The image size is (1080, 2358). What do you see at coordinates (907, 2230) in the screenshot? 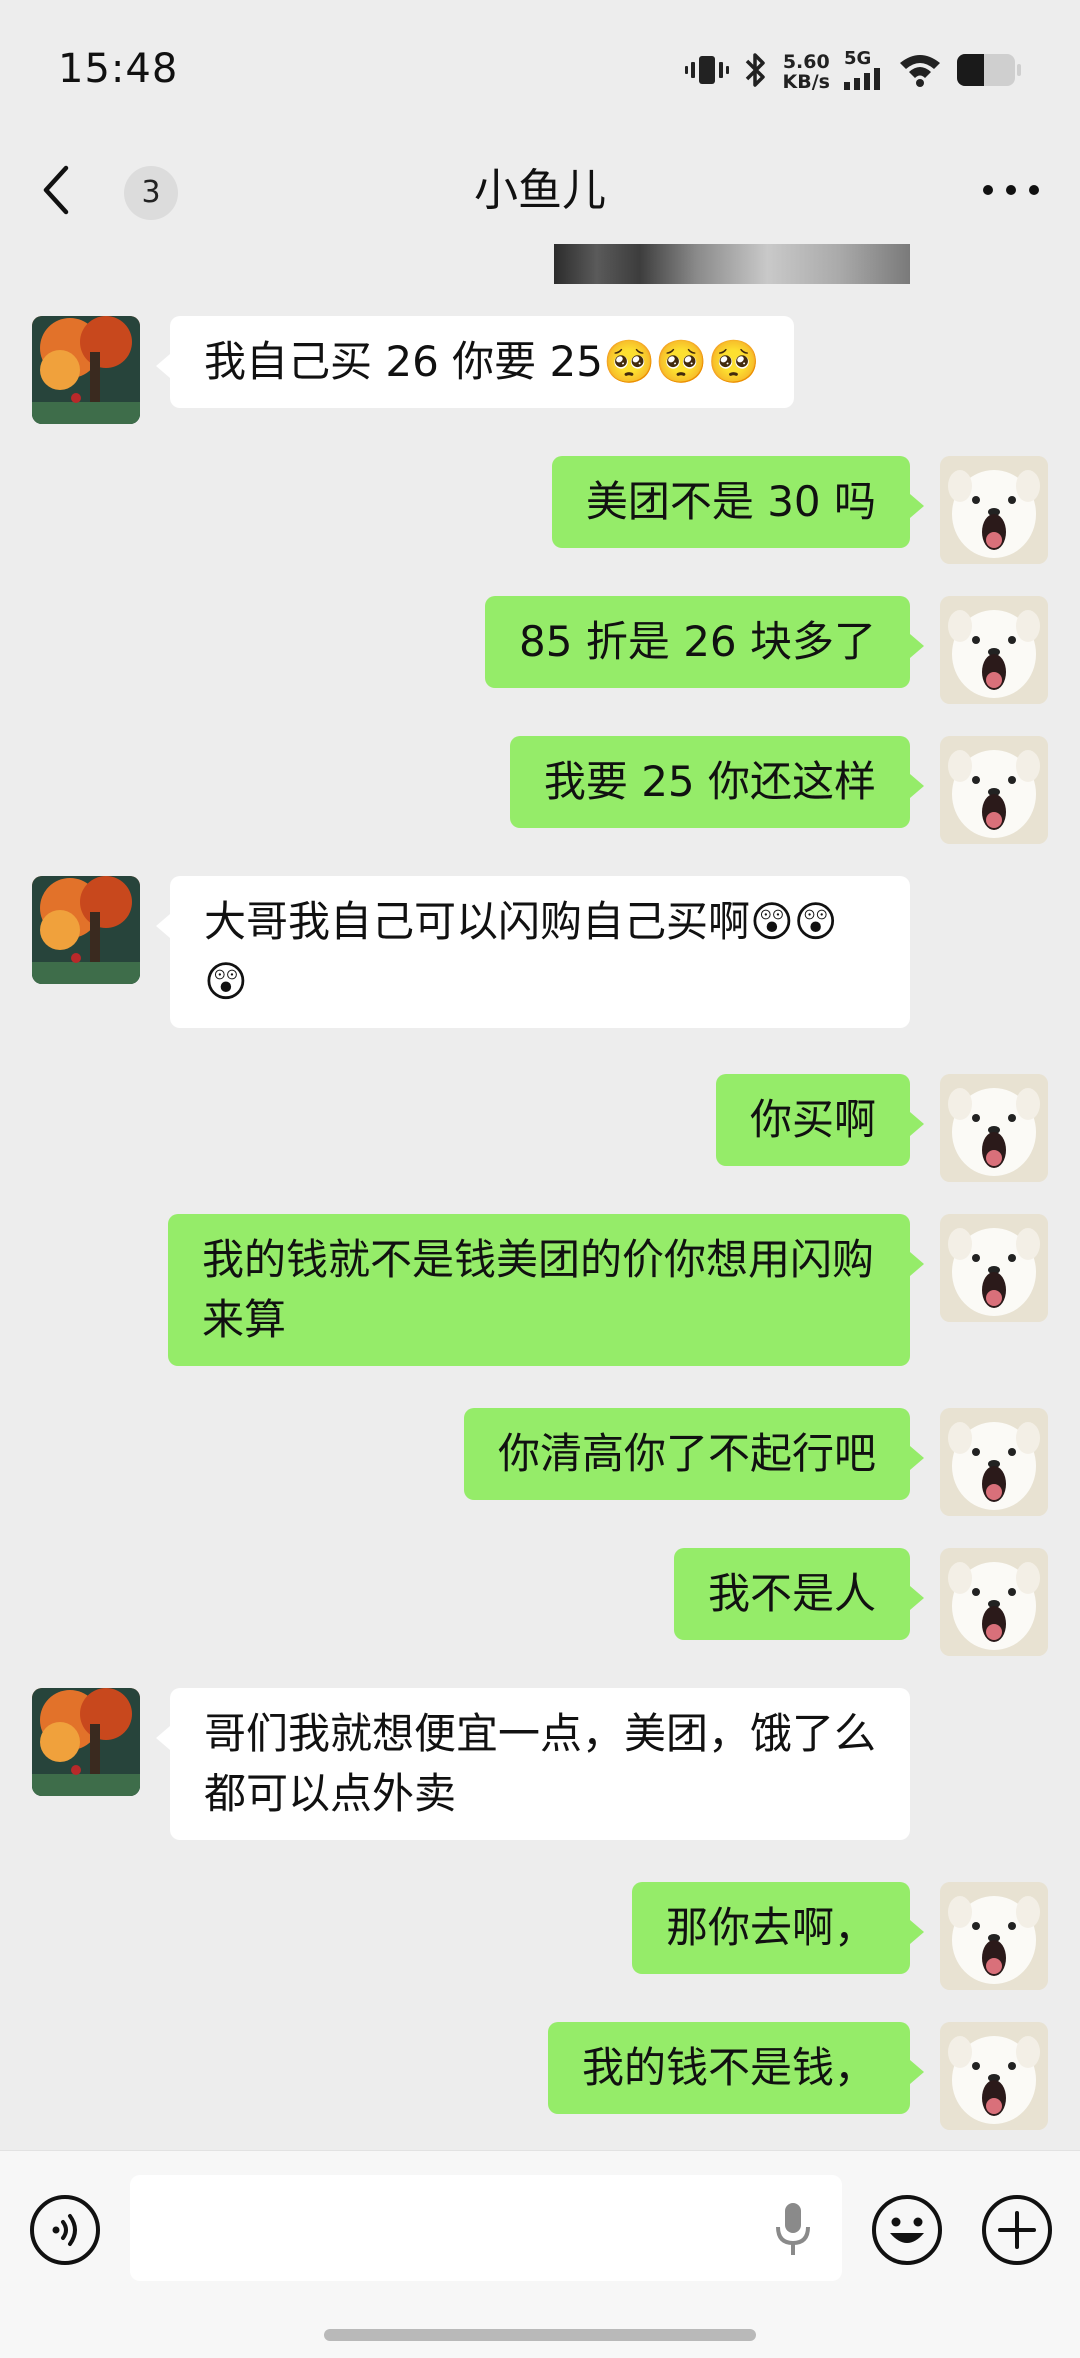
I see `emoji-button` at bounding box center [907, 2230].